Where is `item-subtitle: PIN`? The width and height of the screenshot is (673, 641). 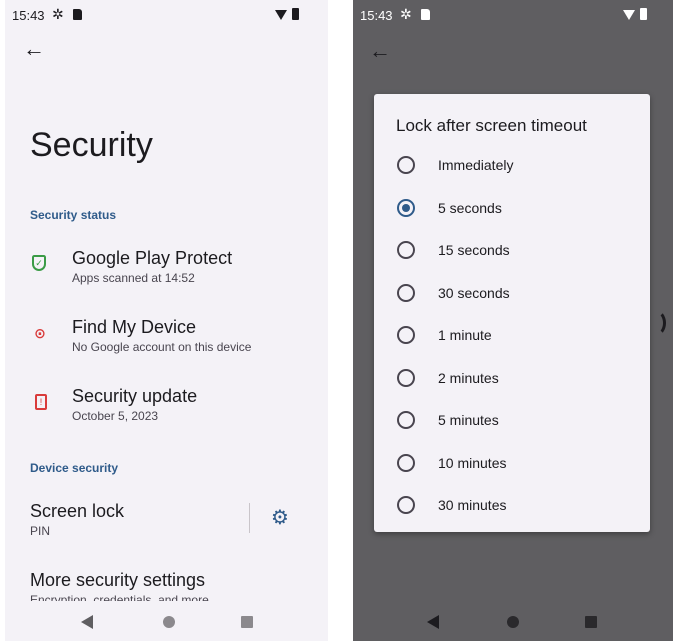
item-subtitle: PIN is located at coordinates (40, 531).